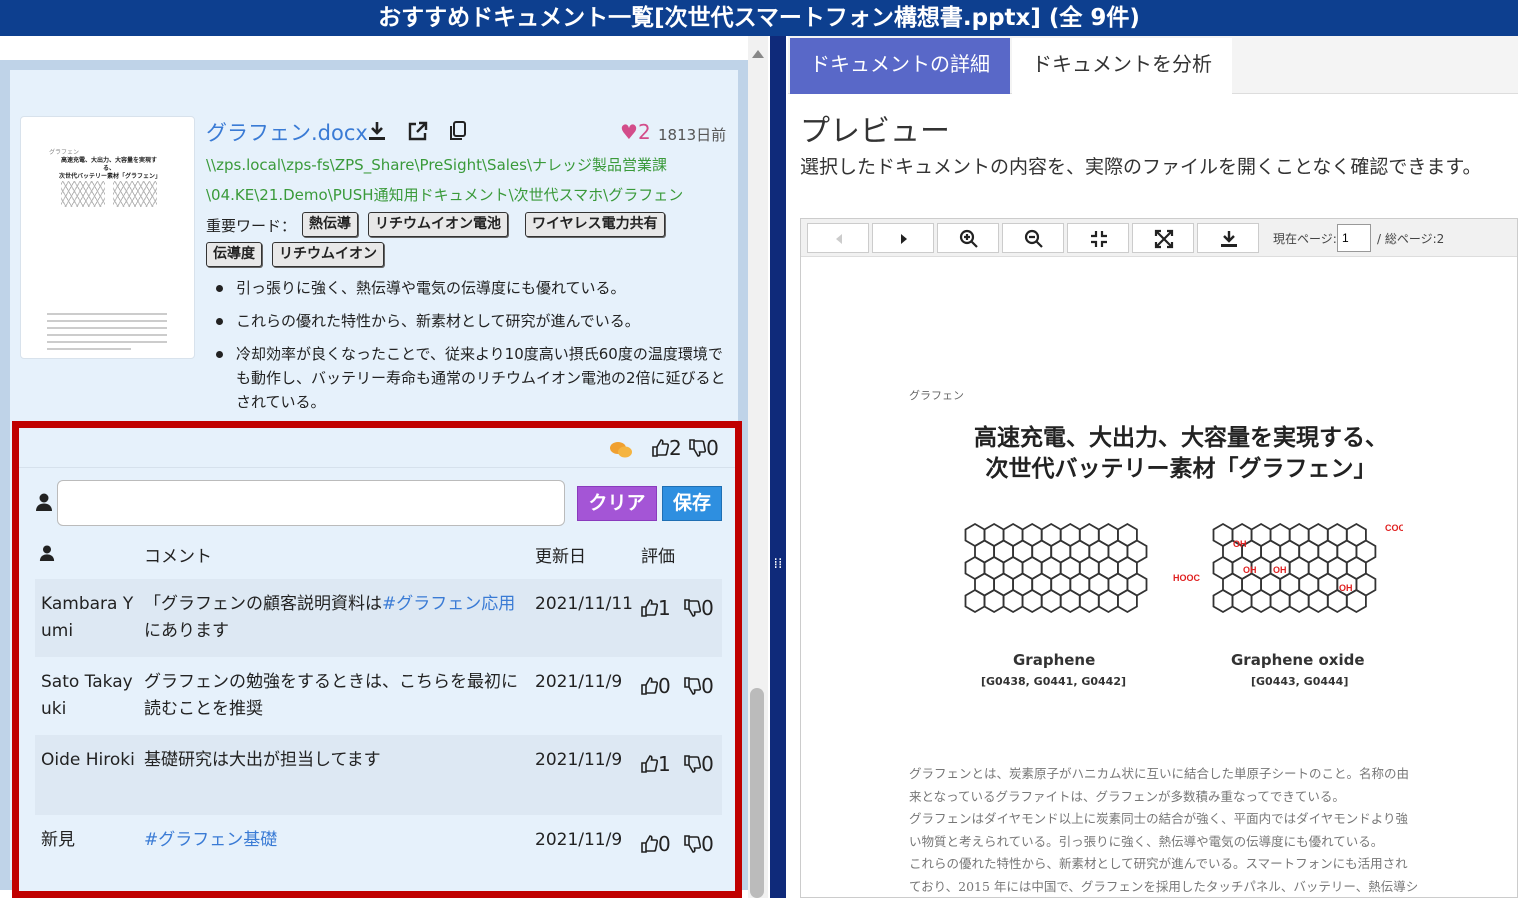 Image resolution: width=1518 pixels, height=898 pixels. Describe the element at coordinates (438, 224) in the screenshot. I see `keyword-tag: リチウムイオン電池` at that location.